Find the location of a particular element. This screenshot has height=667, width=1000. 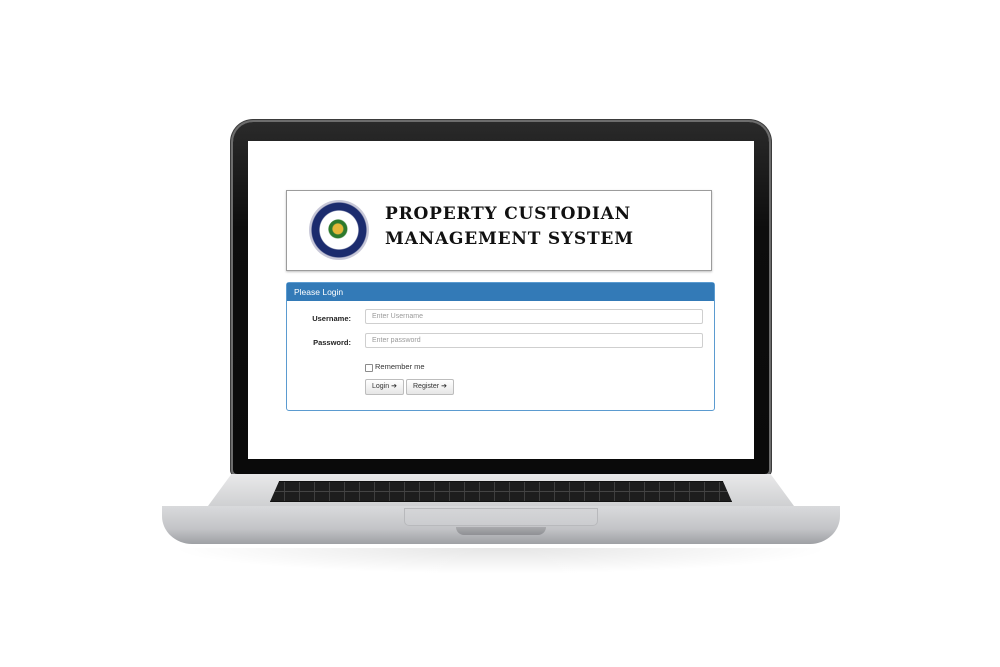

seal-emblem-icon is located at coordinates (339, 230).